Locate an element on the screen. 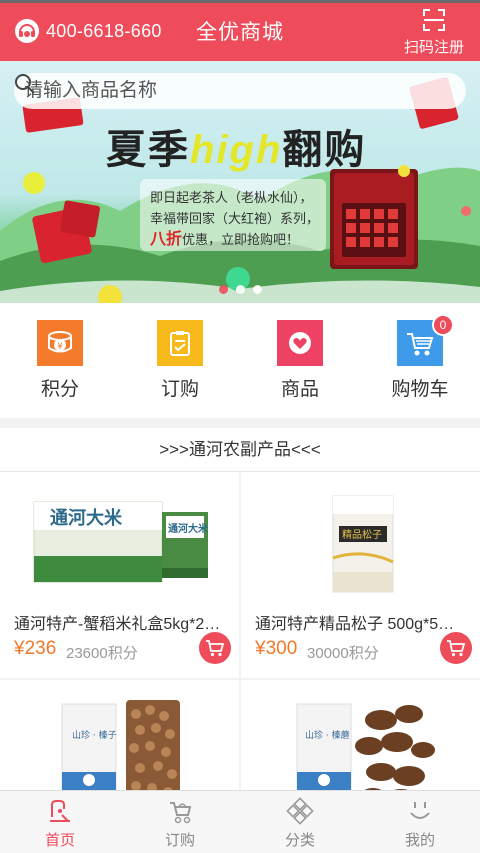 This screenshot has width=480, height=853. scan-register-button: 扫码注册 is located at coordinates (434, 32).